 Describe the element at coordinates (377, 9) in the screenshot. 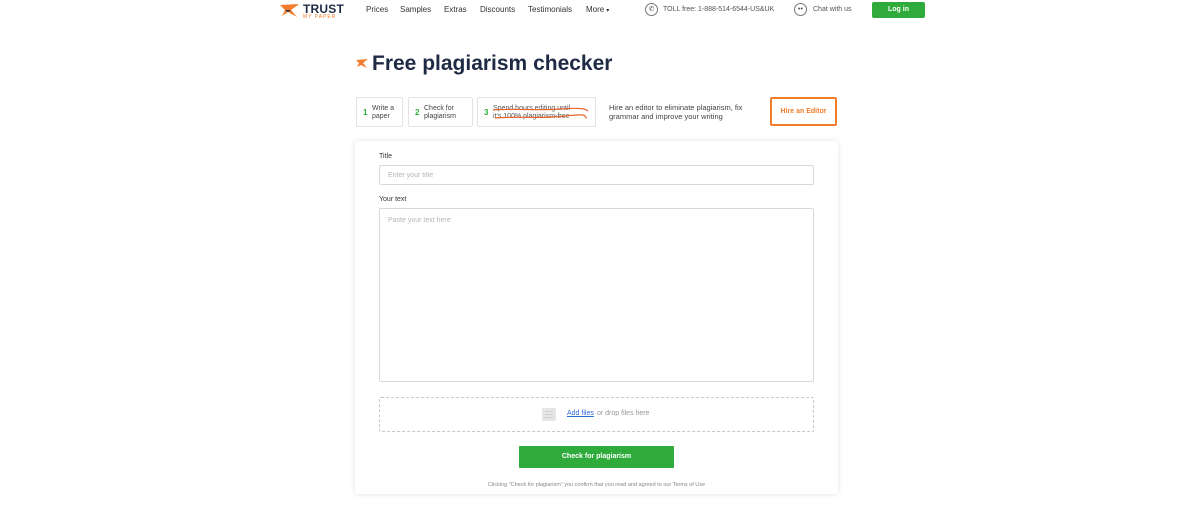

I see `nav-prices: Prices` at that location.